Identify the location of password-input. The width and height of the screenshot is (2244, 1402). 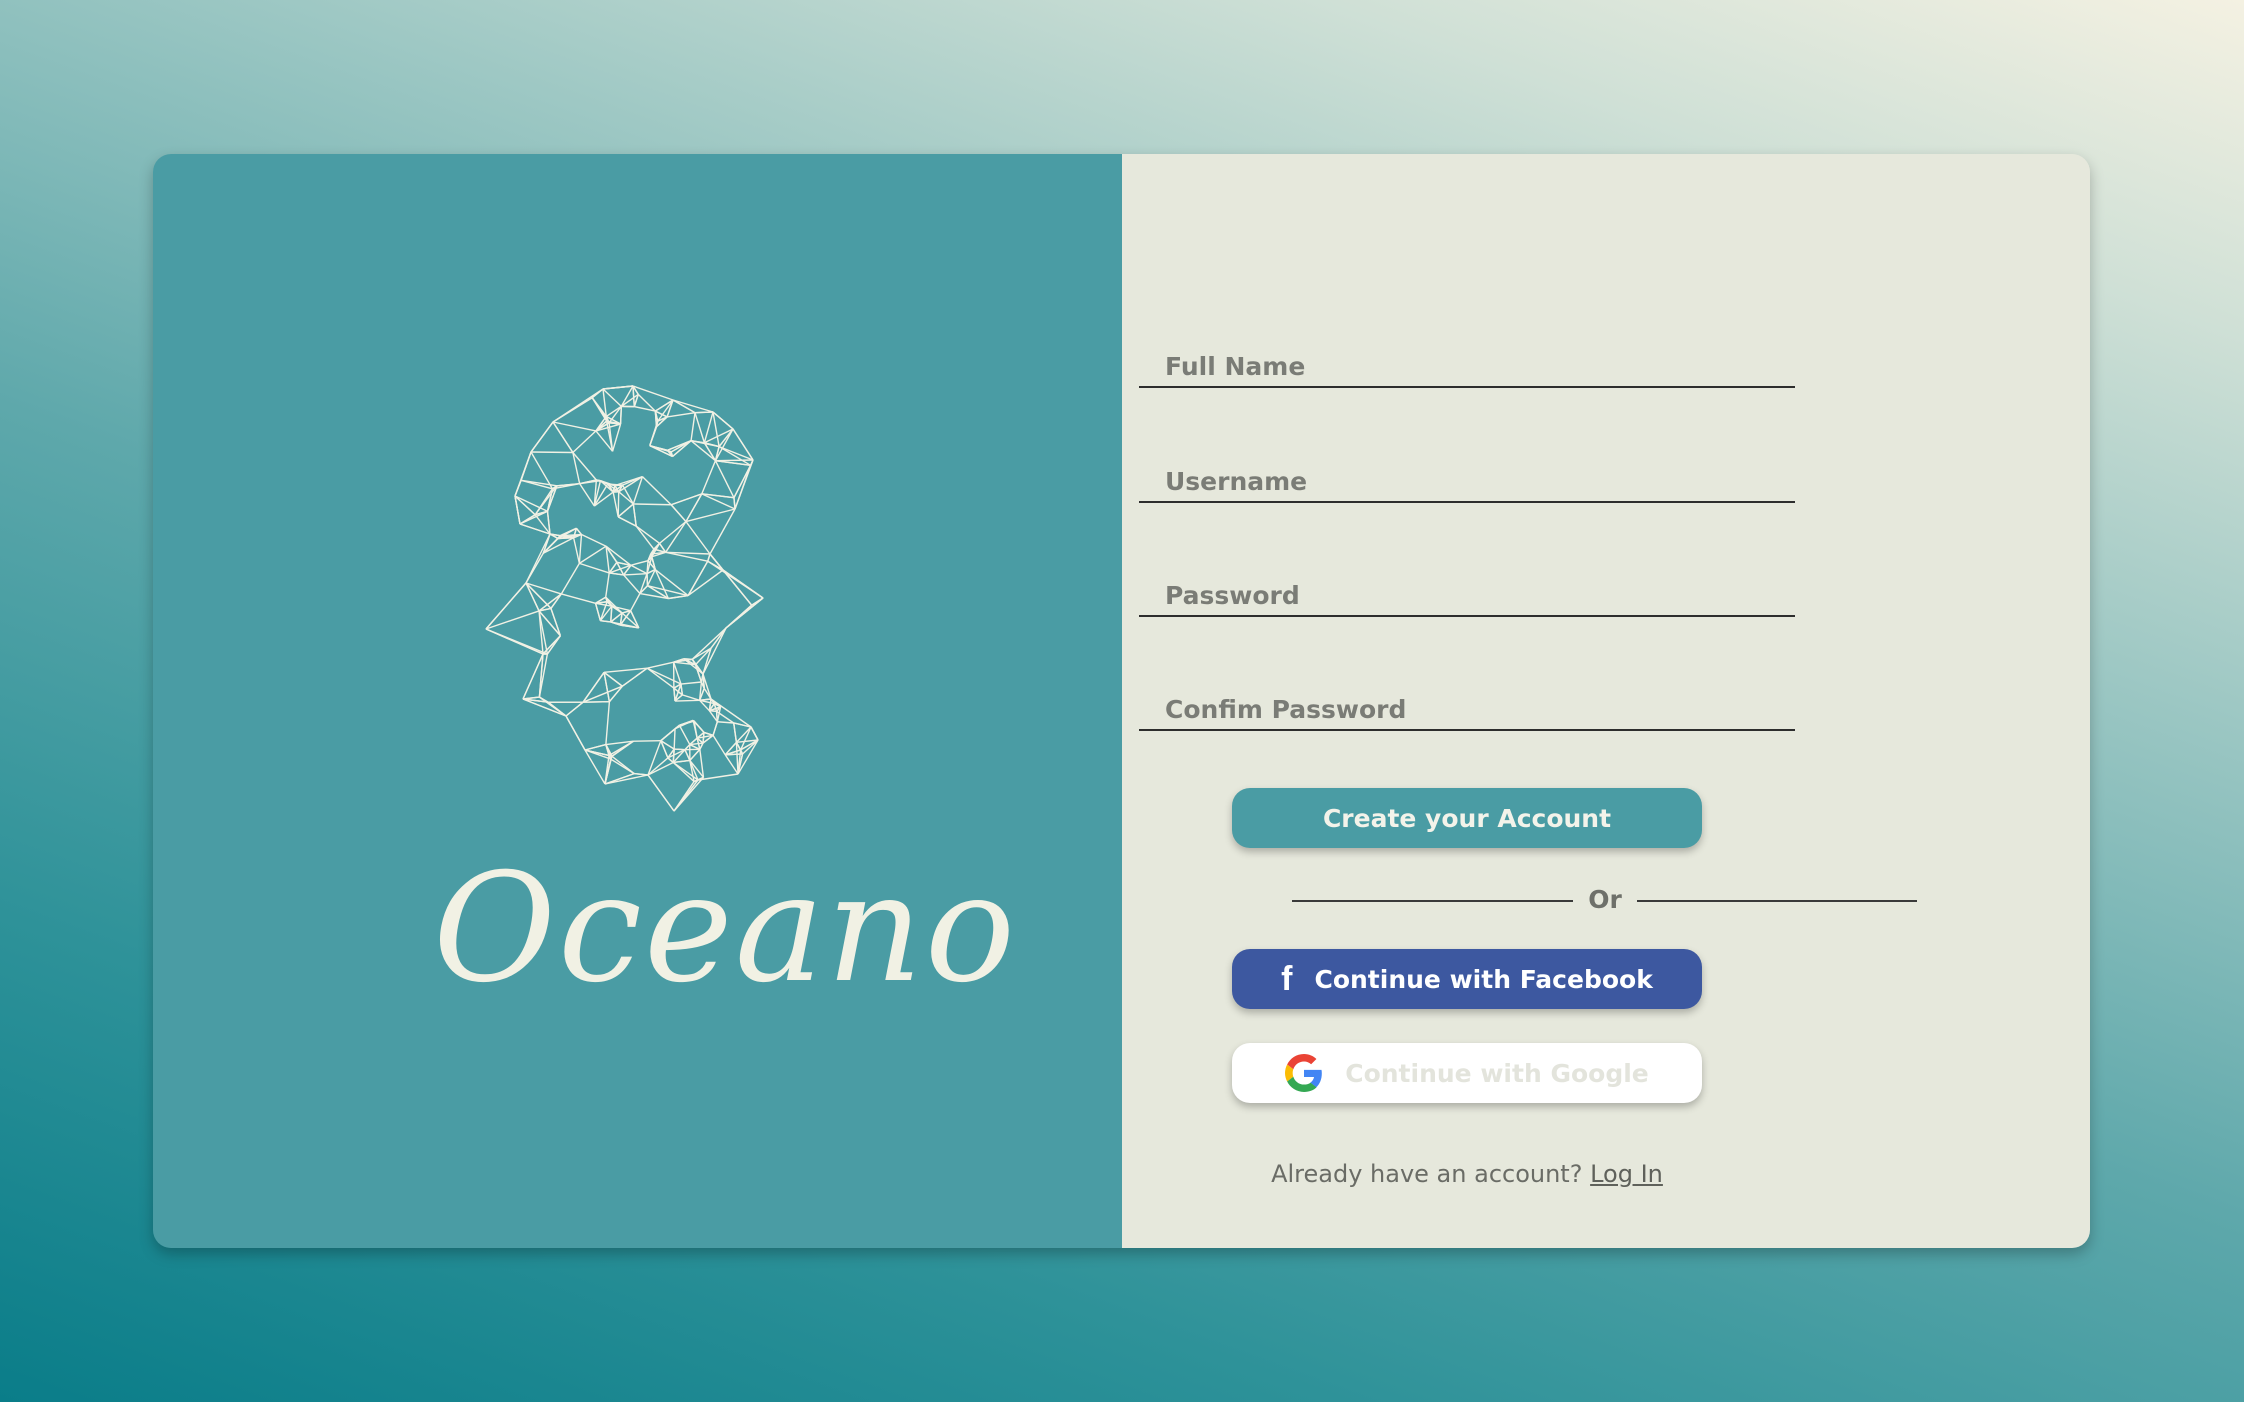
(1467, 595).